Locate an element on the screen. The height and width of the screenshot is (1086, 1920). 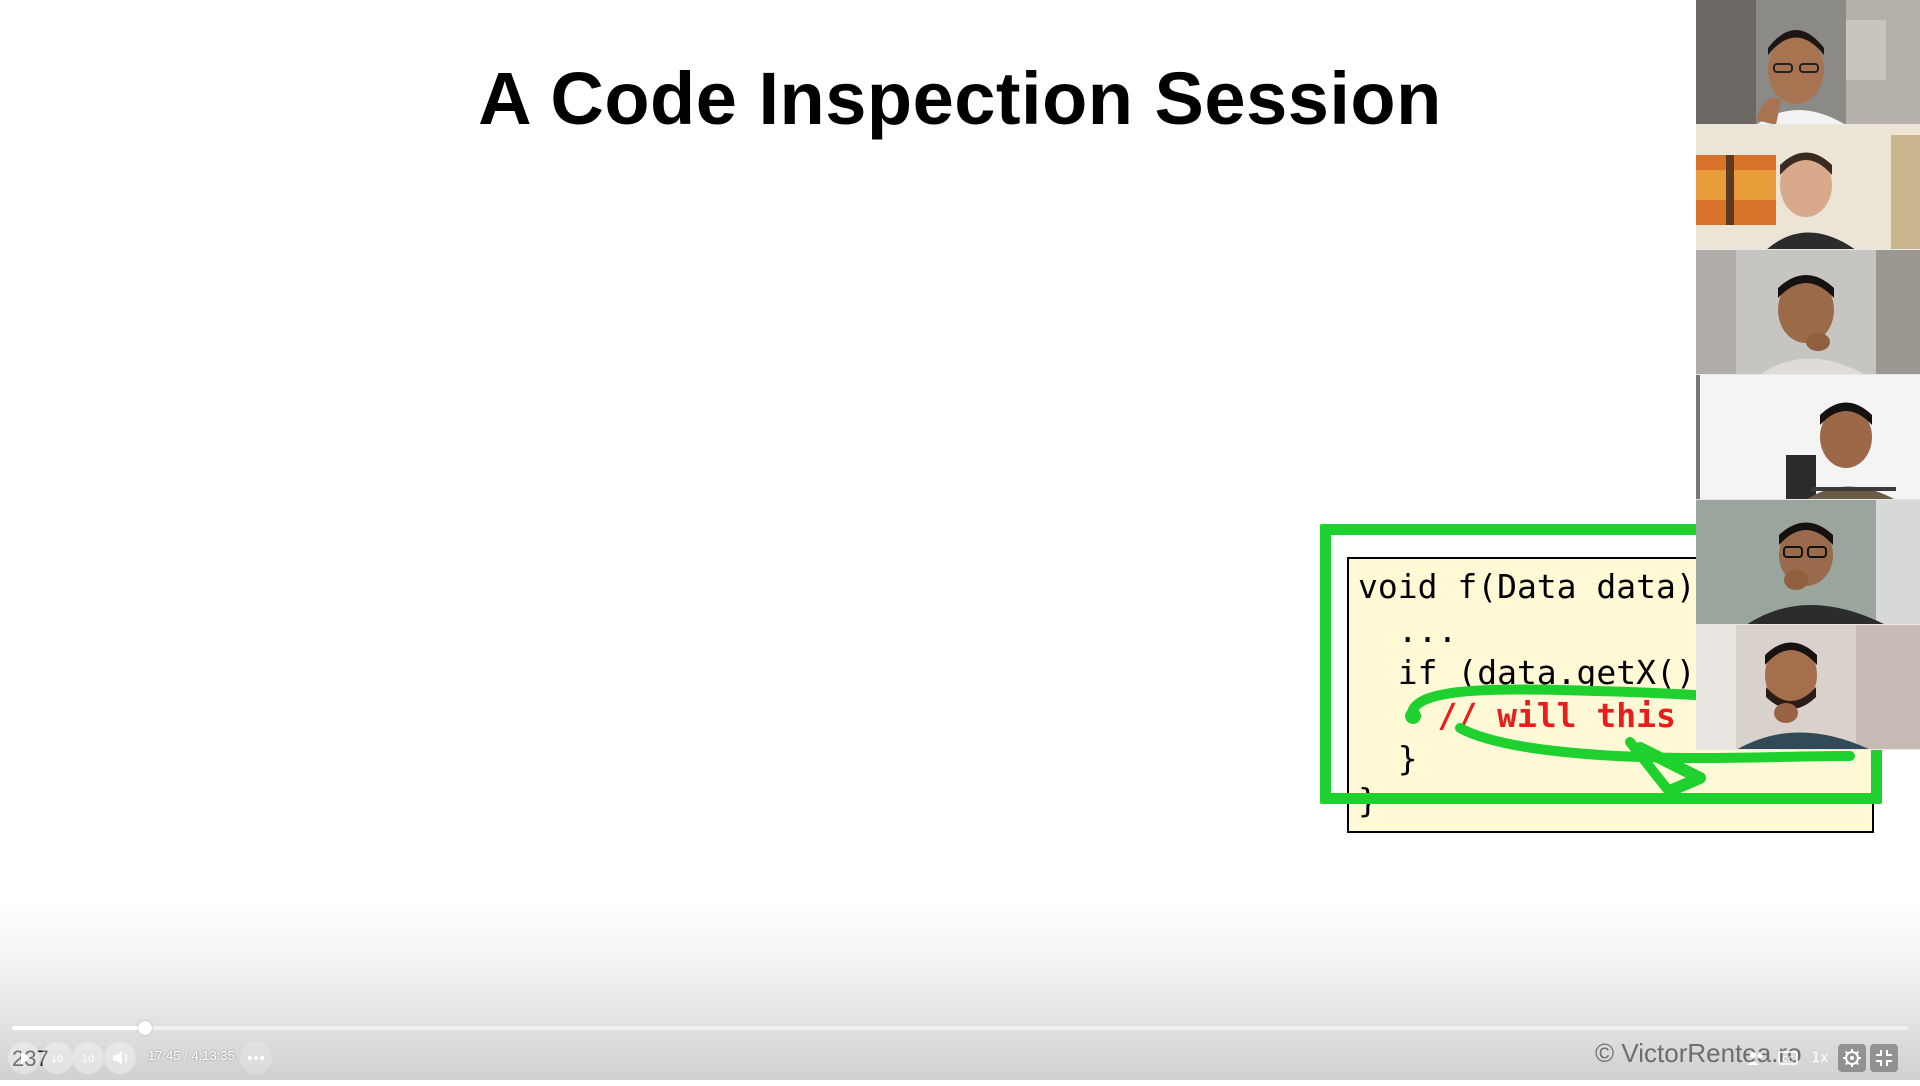
watermark: © VictorRentea.ro is located at coordinates (1698, 1053).